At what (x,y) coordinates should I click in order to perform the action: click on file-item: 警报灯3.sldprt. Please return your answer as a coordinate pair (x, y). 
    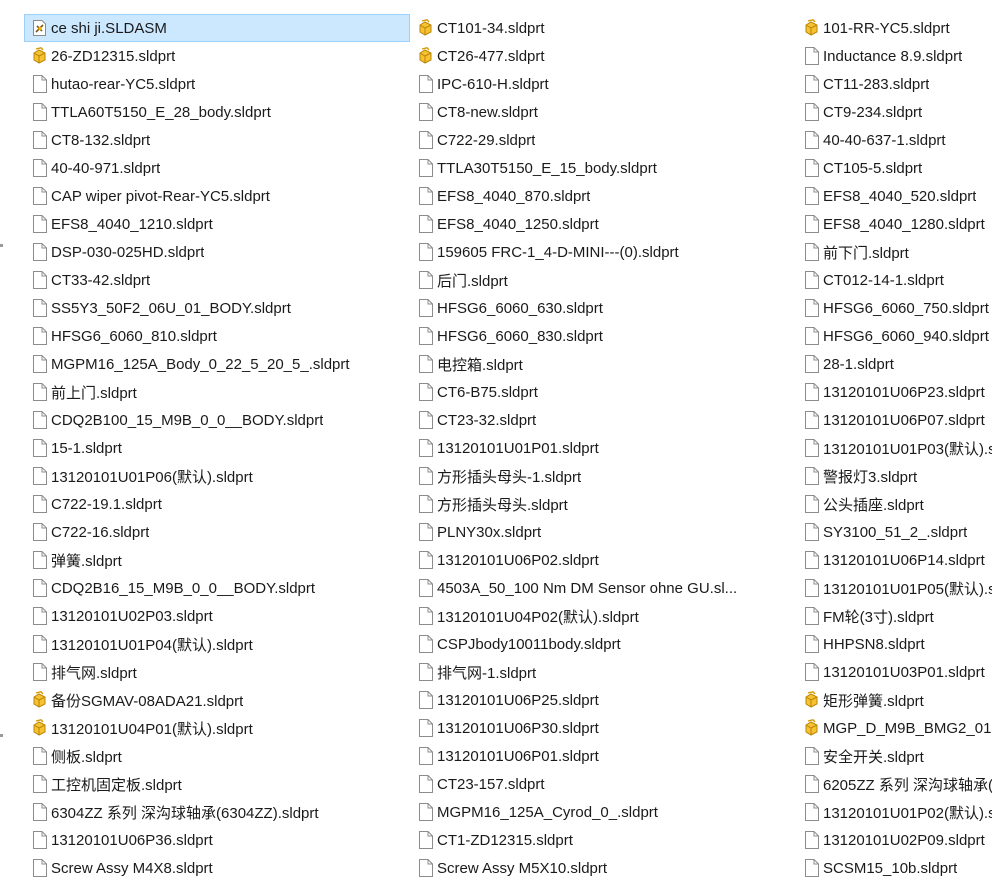
    Looking at the image, I should click on (894, 476).